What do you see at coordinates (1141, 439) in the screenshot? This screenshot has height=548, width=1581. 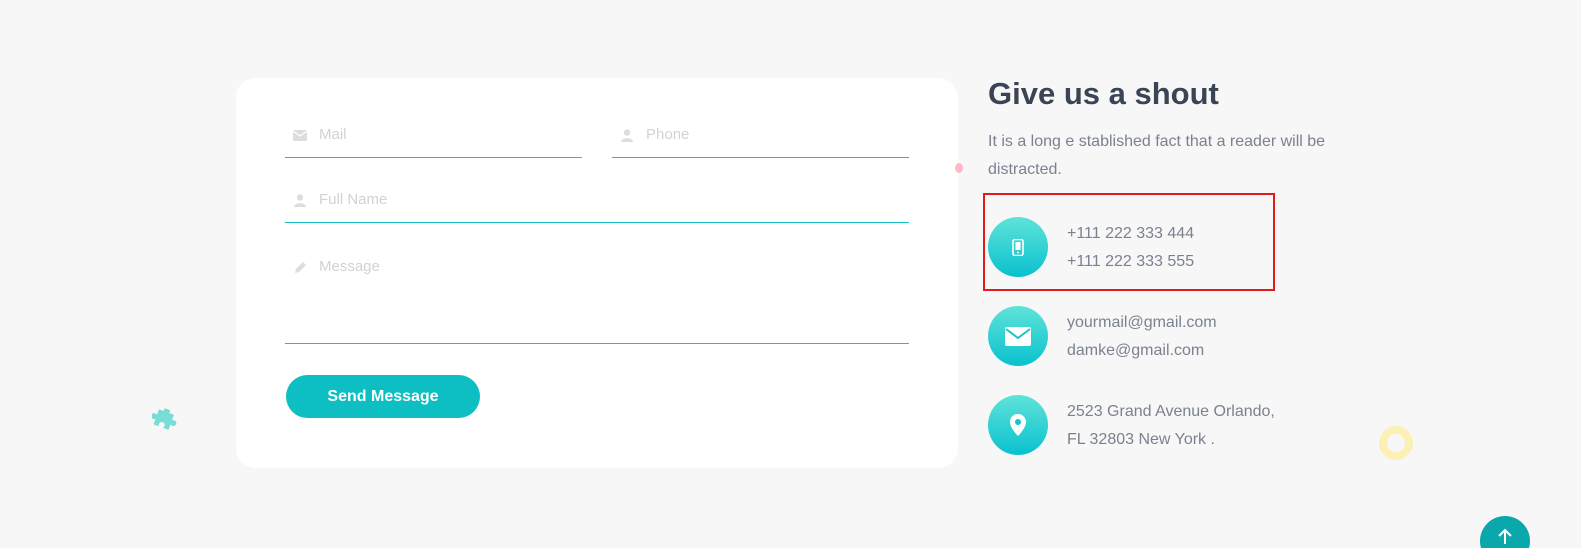 I see `address-line-2: FL 32803 New York .` at bounding box center [1141, 439].